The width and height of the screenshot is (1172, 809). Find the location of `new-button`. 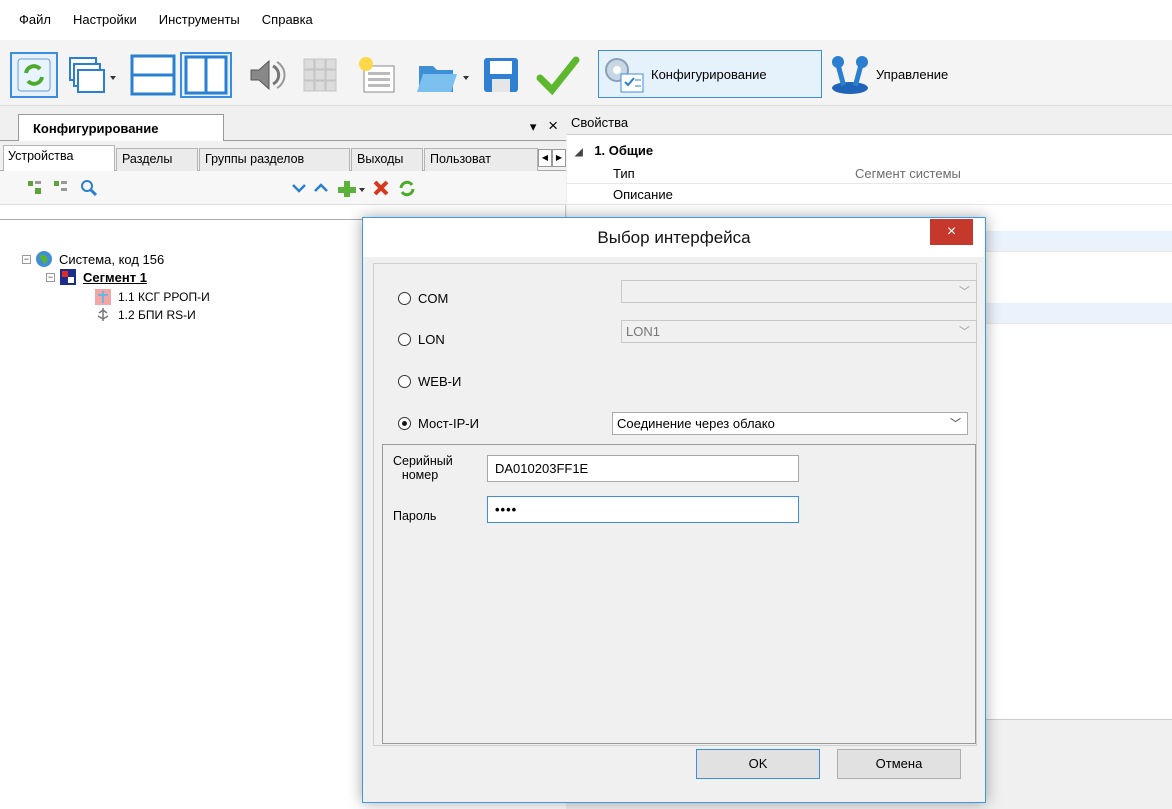

new-button is located at coordinates (378, 75).